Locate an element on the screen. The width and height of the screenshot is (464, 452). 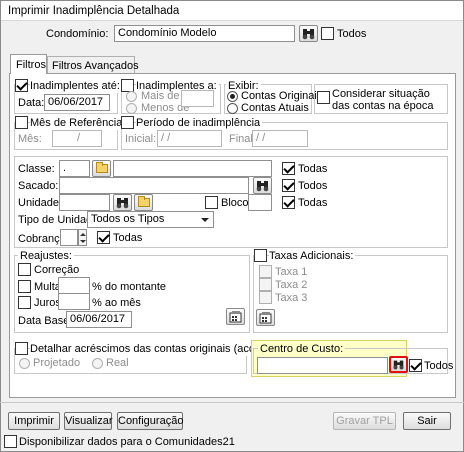
spin-down-icon is located at coordinates (83, 241).